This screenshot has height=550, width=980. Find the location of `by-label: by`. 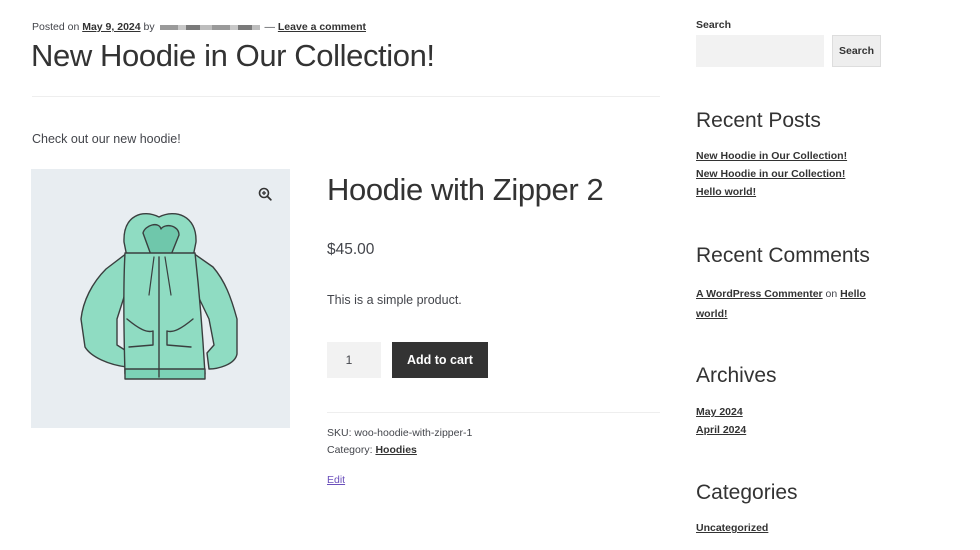

by-label: by is located at coordinates (149, 27).